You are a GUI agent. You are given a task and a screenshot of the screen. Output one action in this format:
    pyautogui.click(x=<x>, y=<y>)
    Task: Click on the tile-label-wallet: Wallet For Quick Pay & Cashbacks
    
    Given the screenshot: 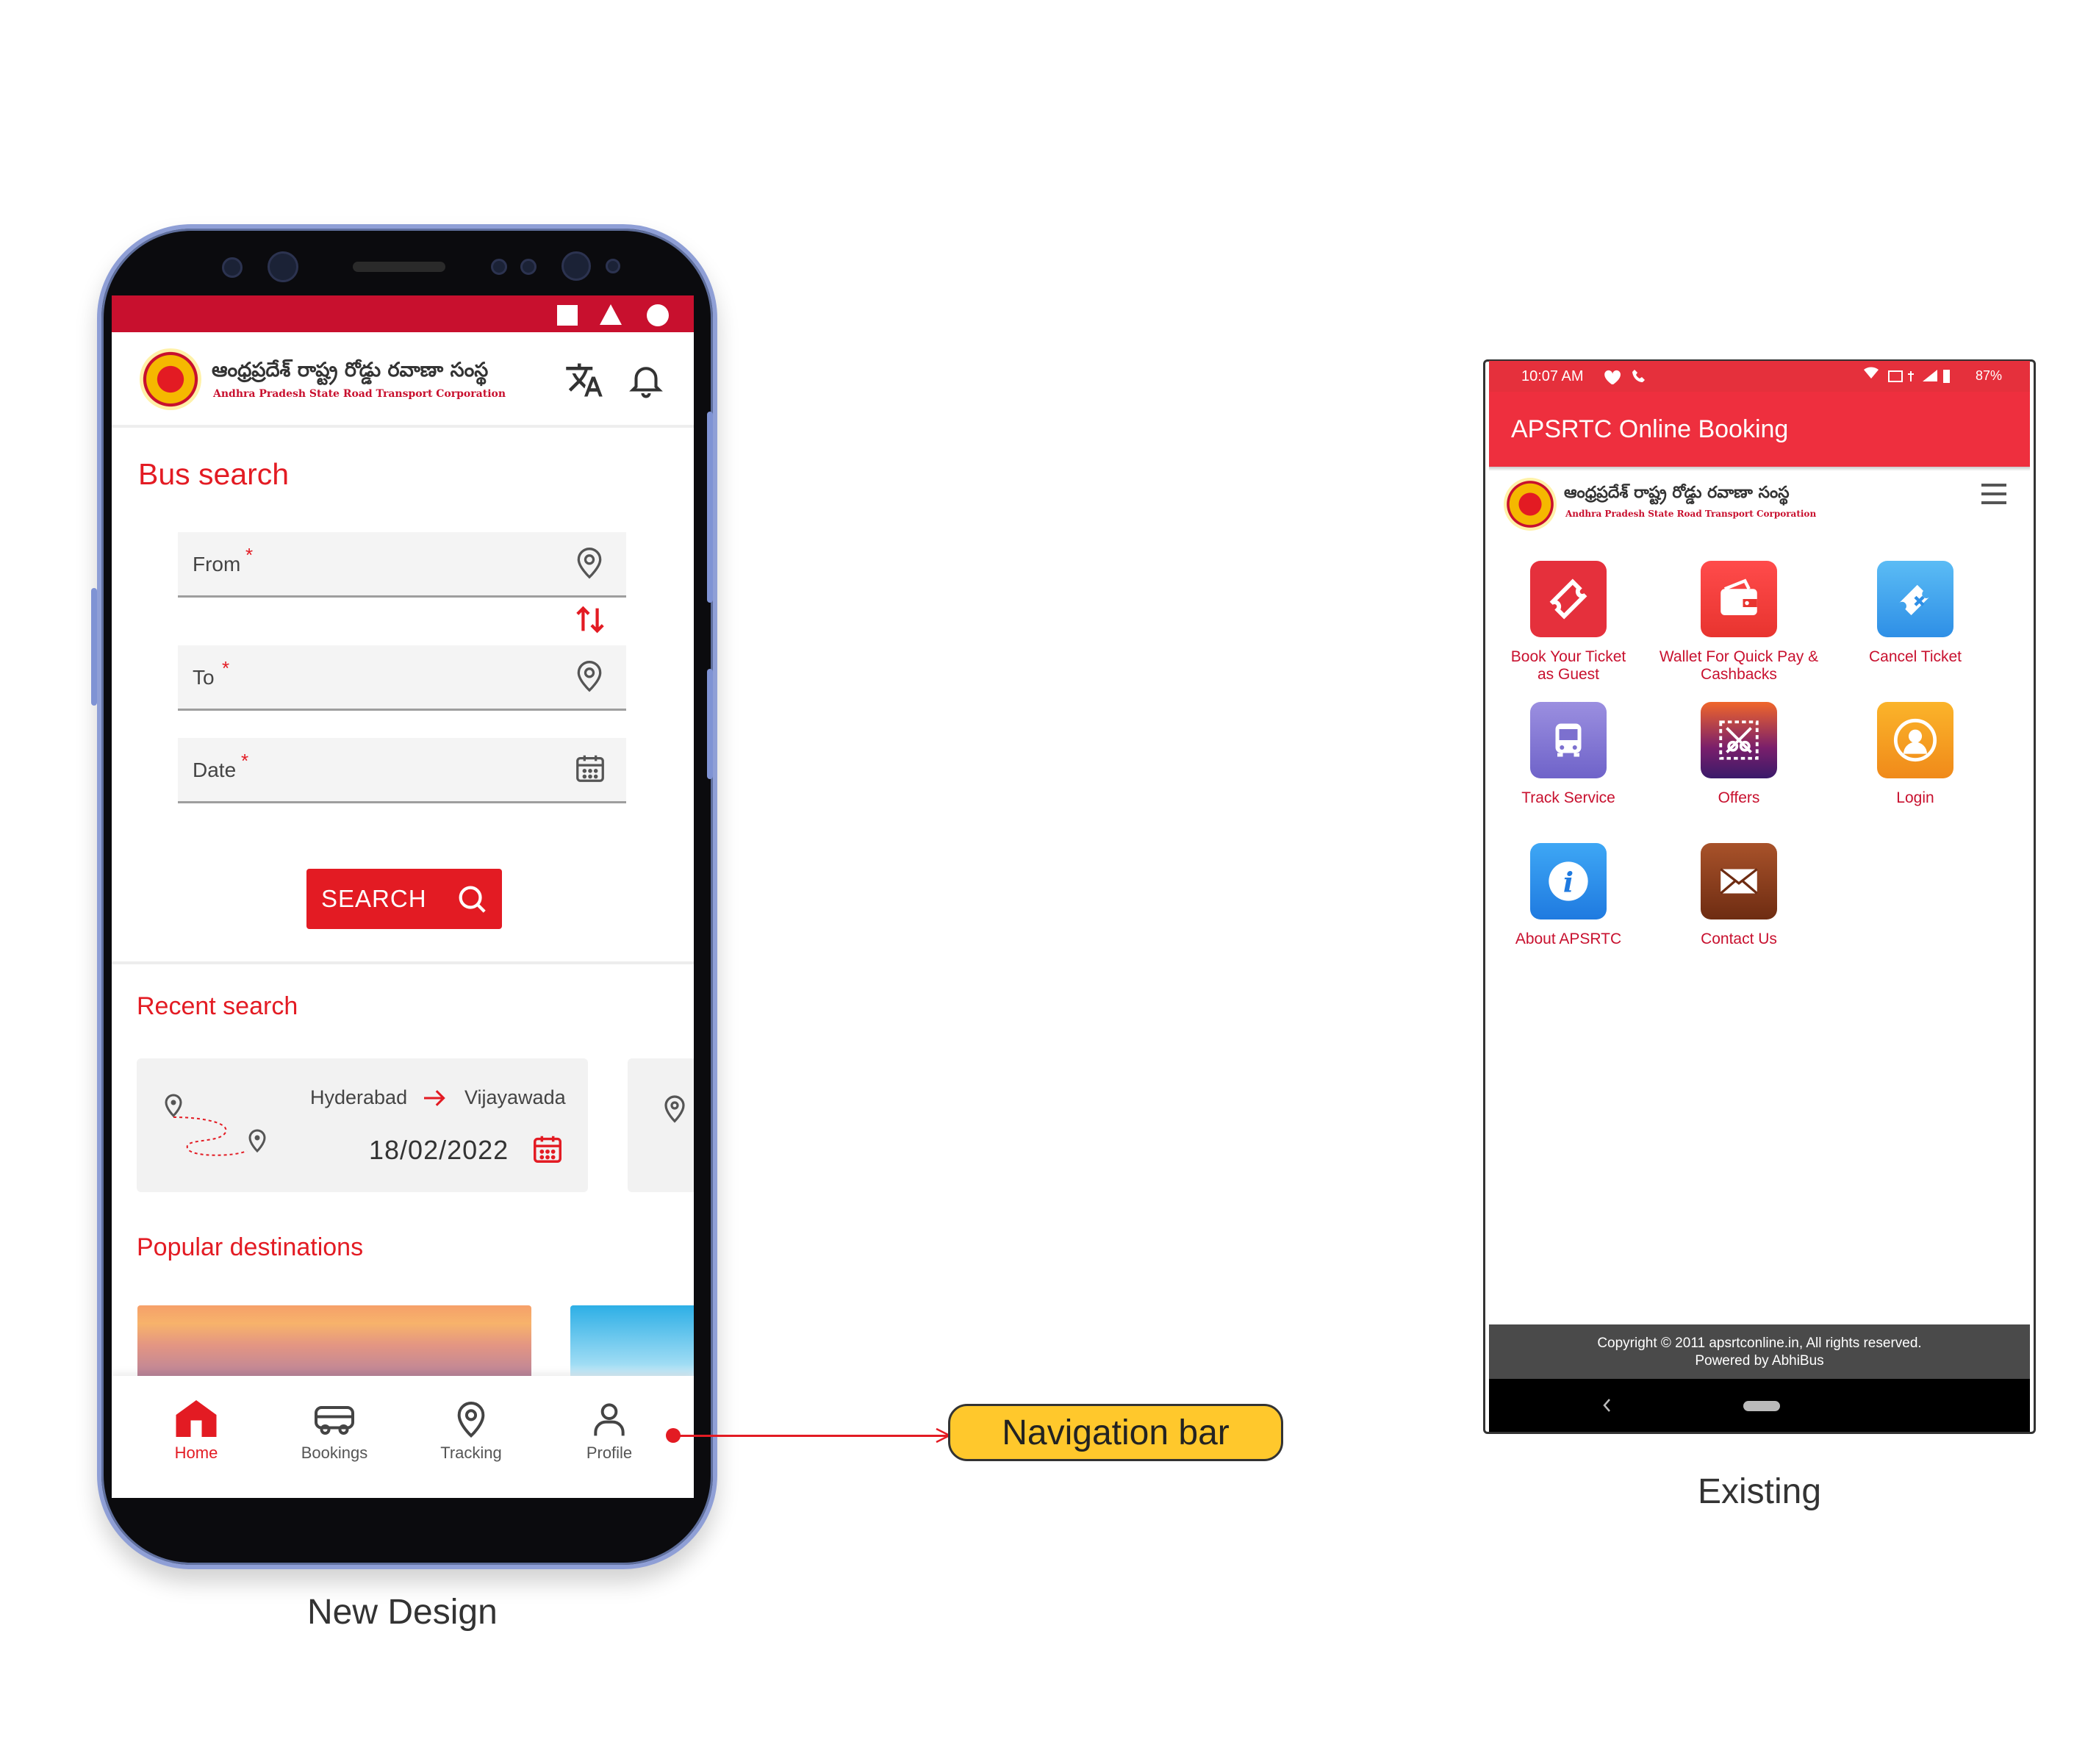 What is the action you would take?
    pyautogui.click(x=1738, y=666)
    